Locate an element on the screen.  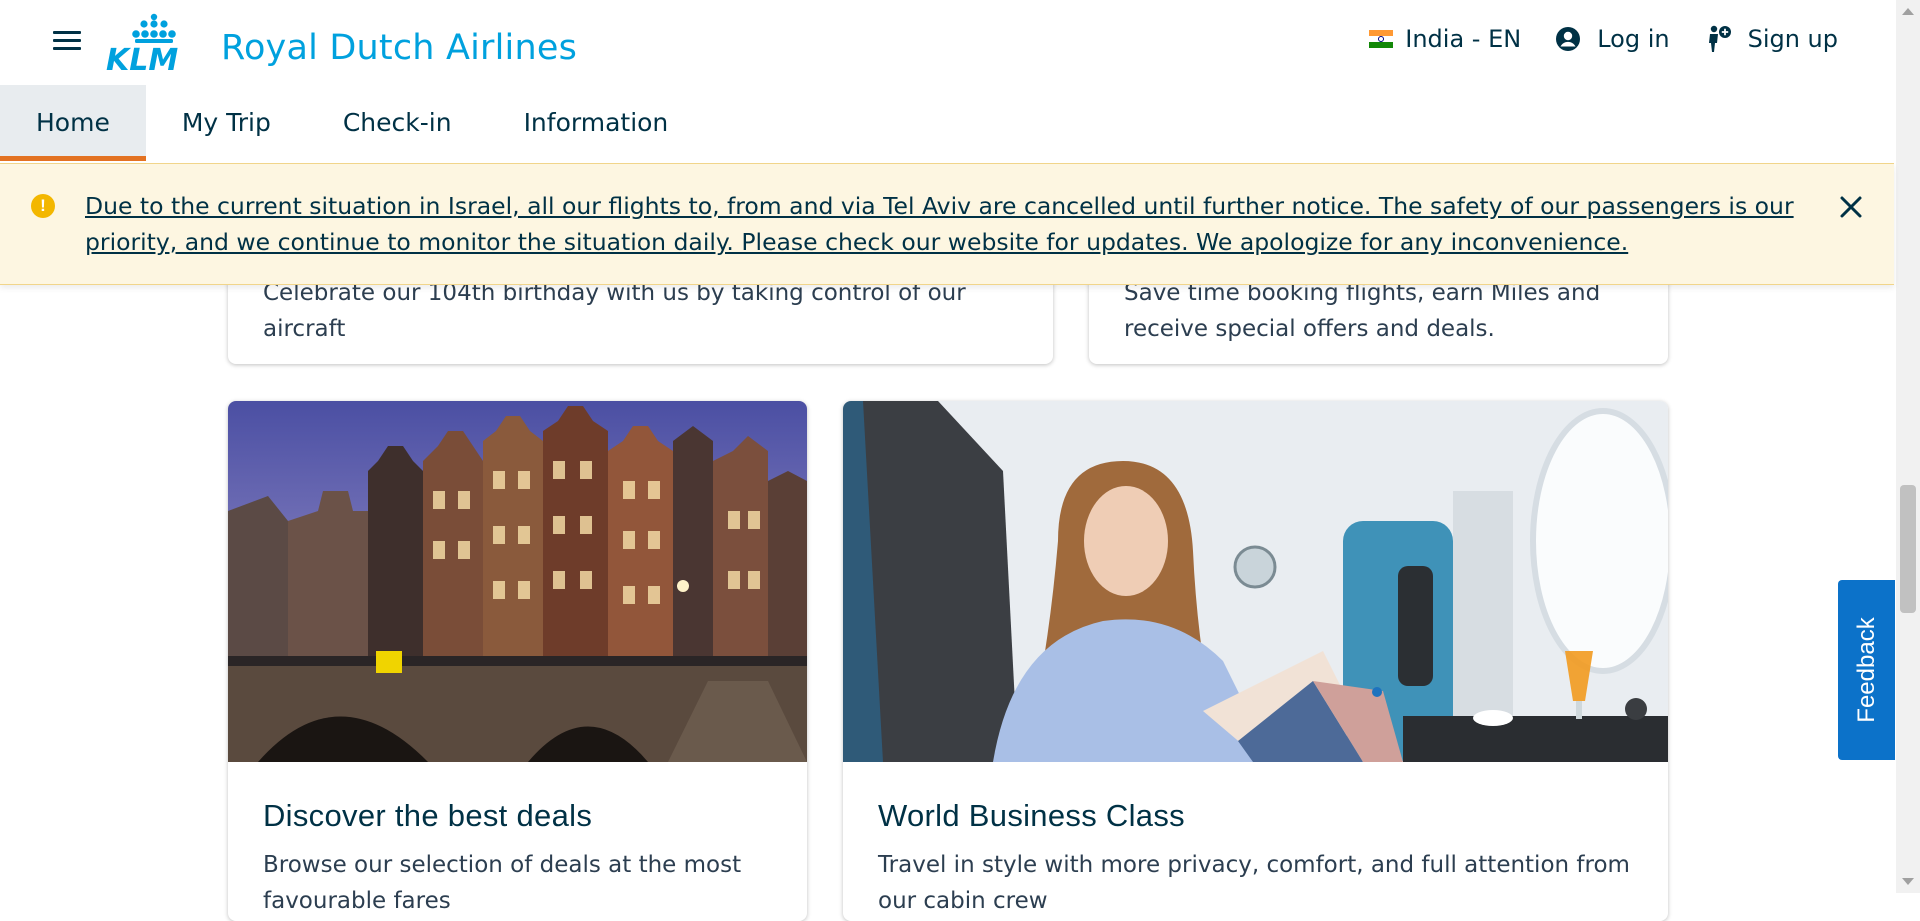
scroll-down-arrow-icon is located at coordinates (1908, 881).